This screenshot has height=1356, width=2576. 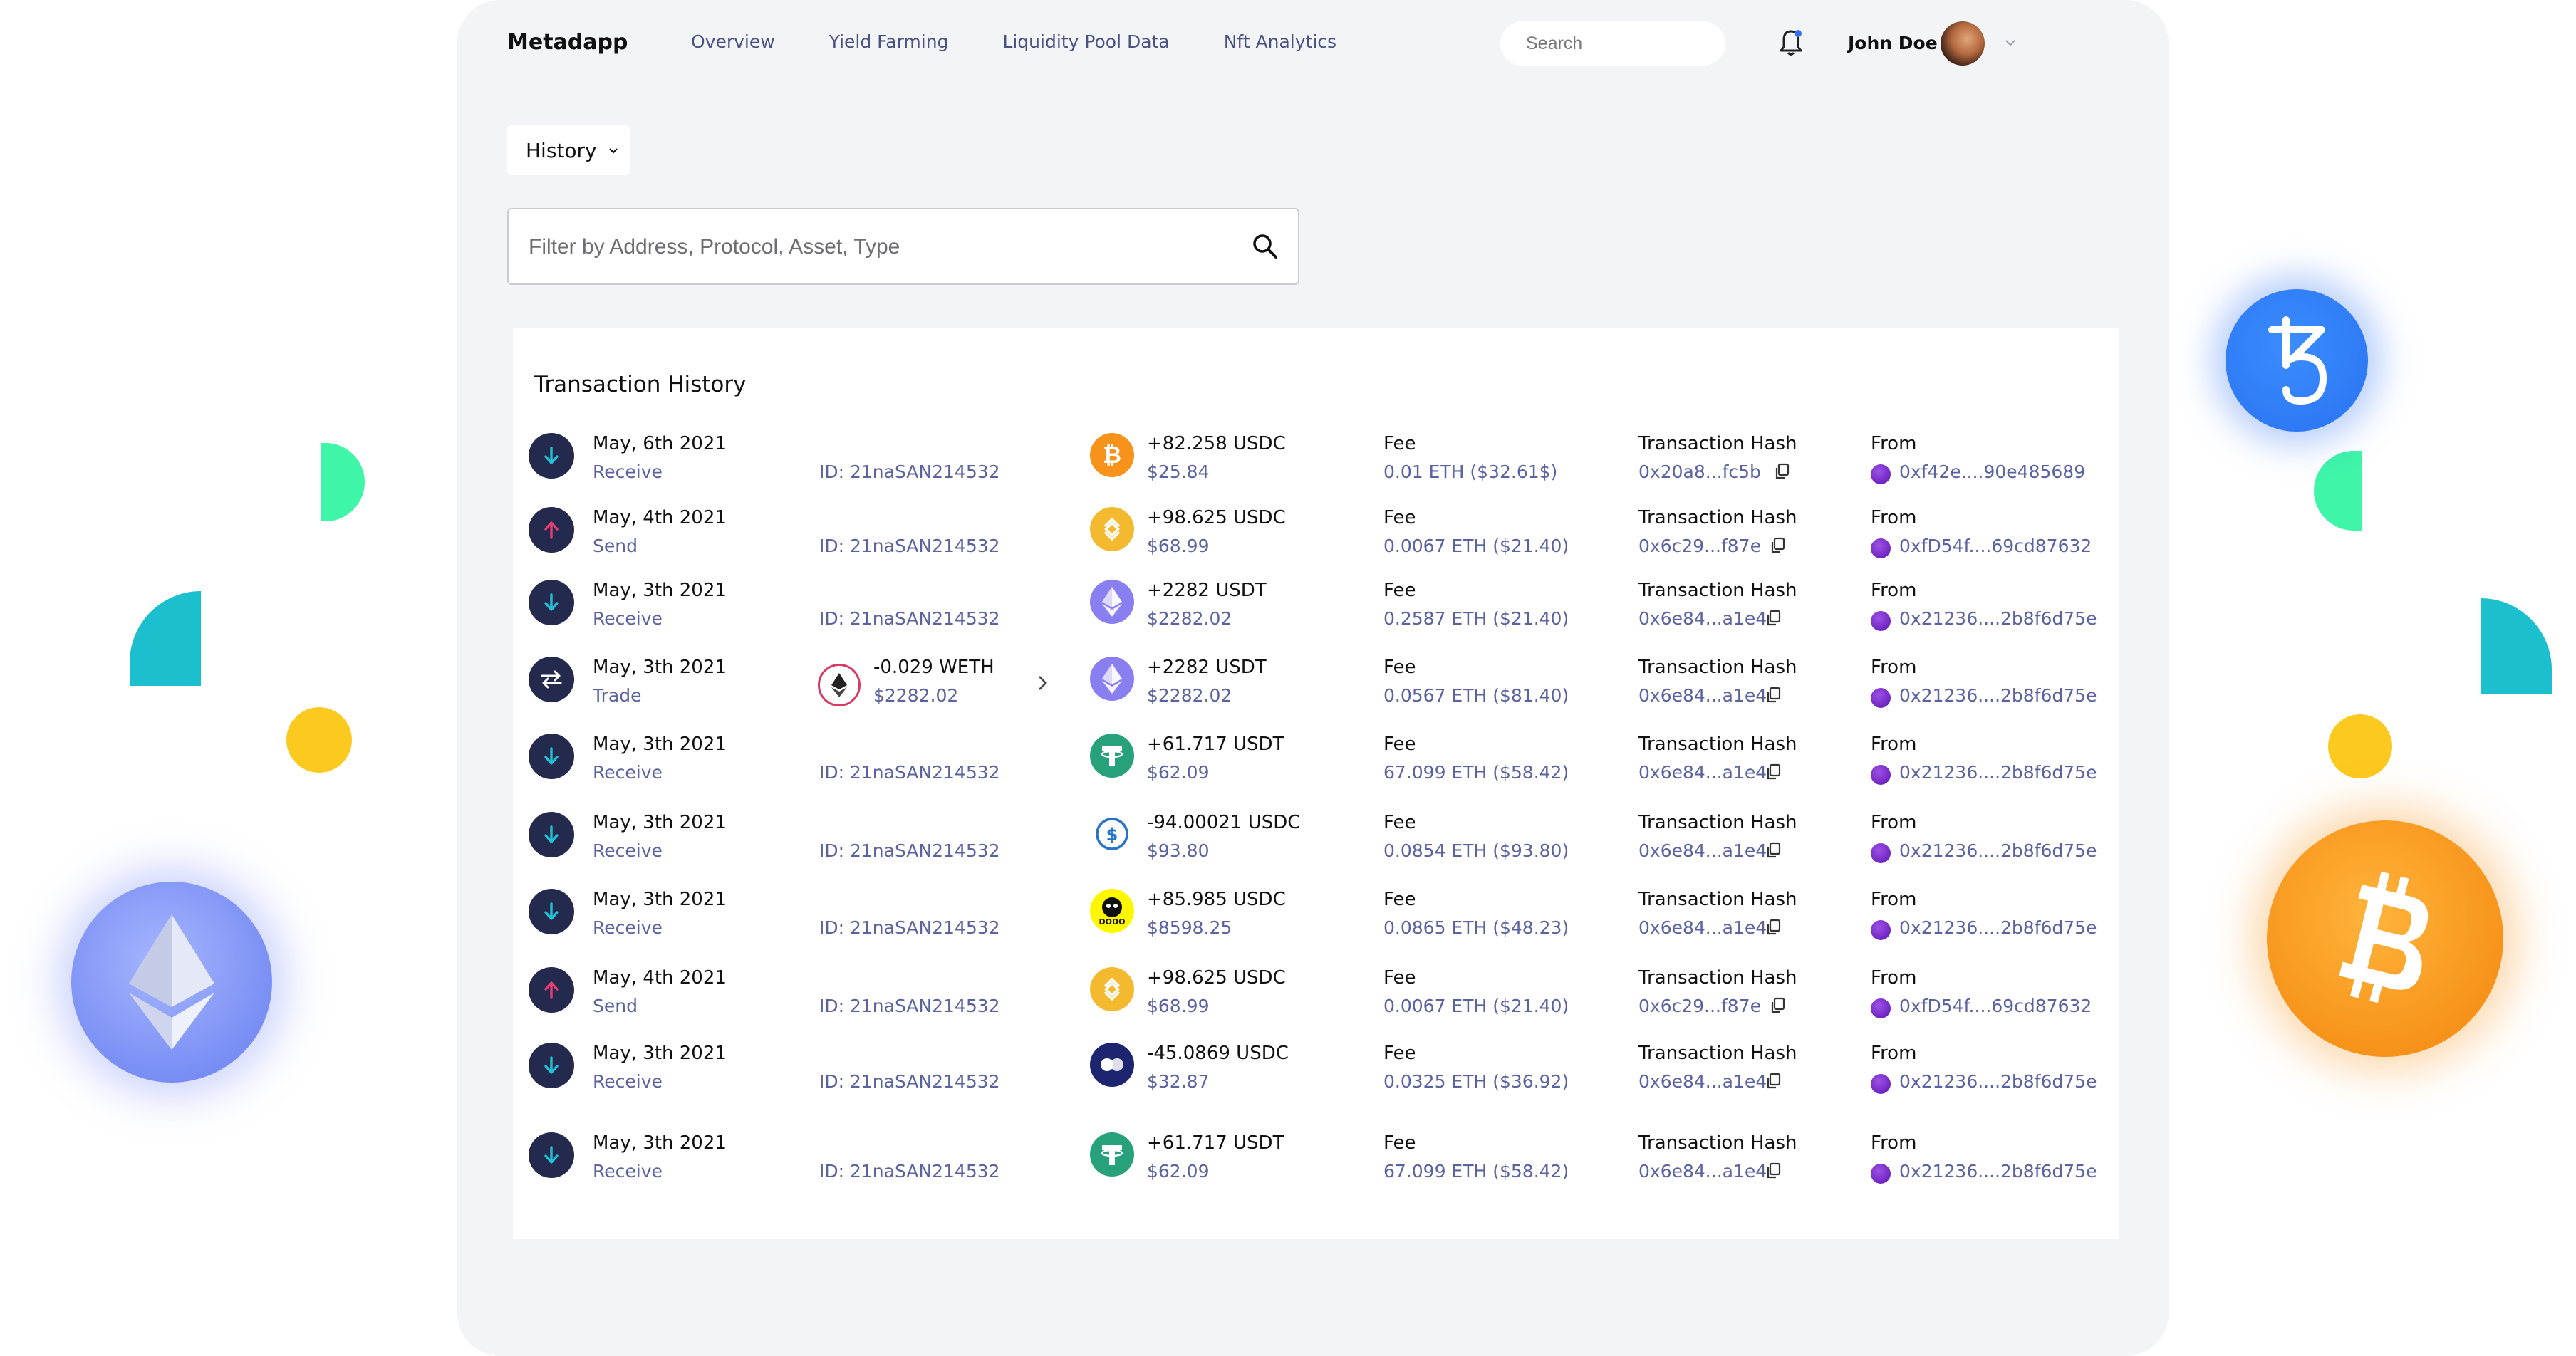 What do you see at coordinates (733, 41) in the screenshot?
I see `nav-overview: Overview` at bounding box center [733, 41].